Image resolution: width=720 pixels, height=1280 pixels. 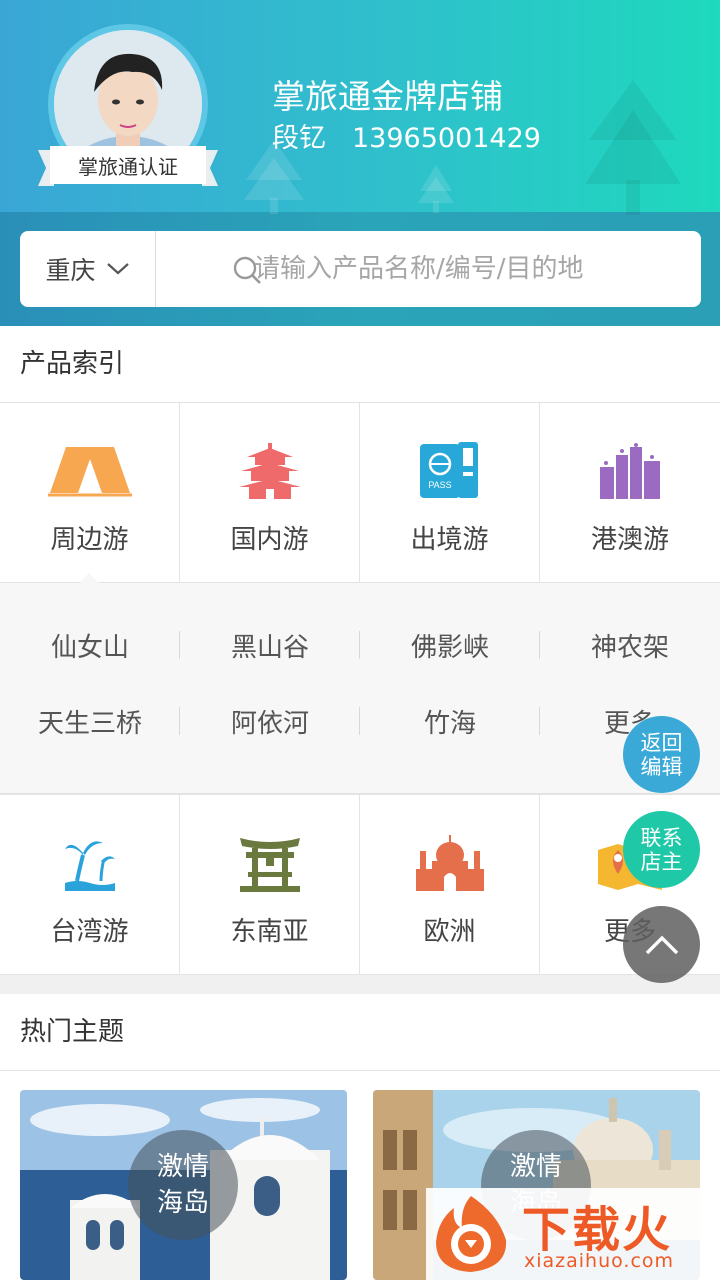 I want to click on category-nearby: 周边游, so click(x=90, y=492).